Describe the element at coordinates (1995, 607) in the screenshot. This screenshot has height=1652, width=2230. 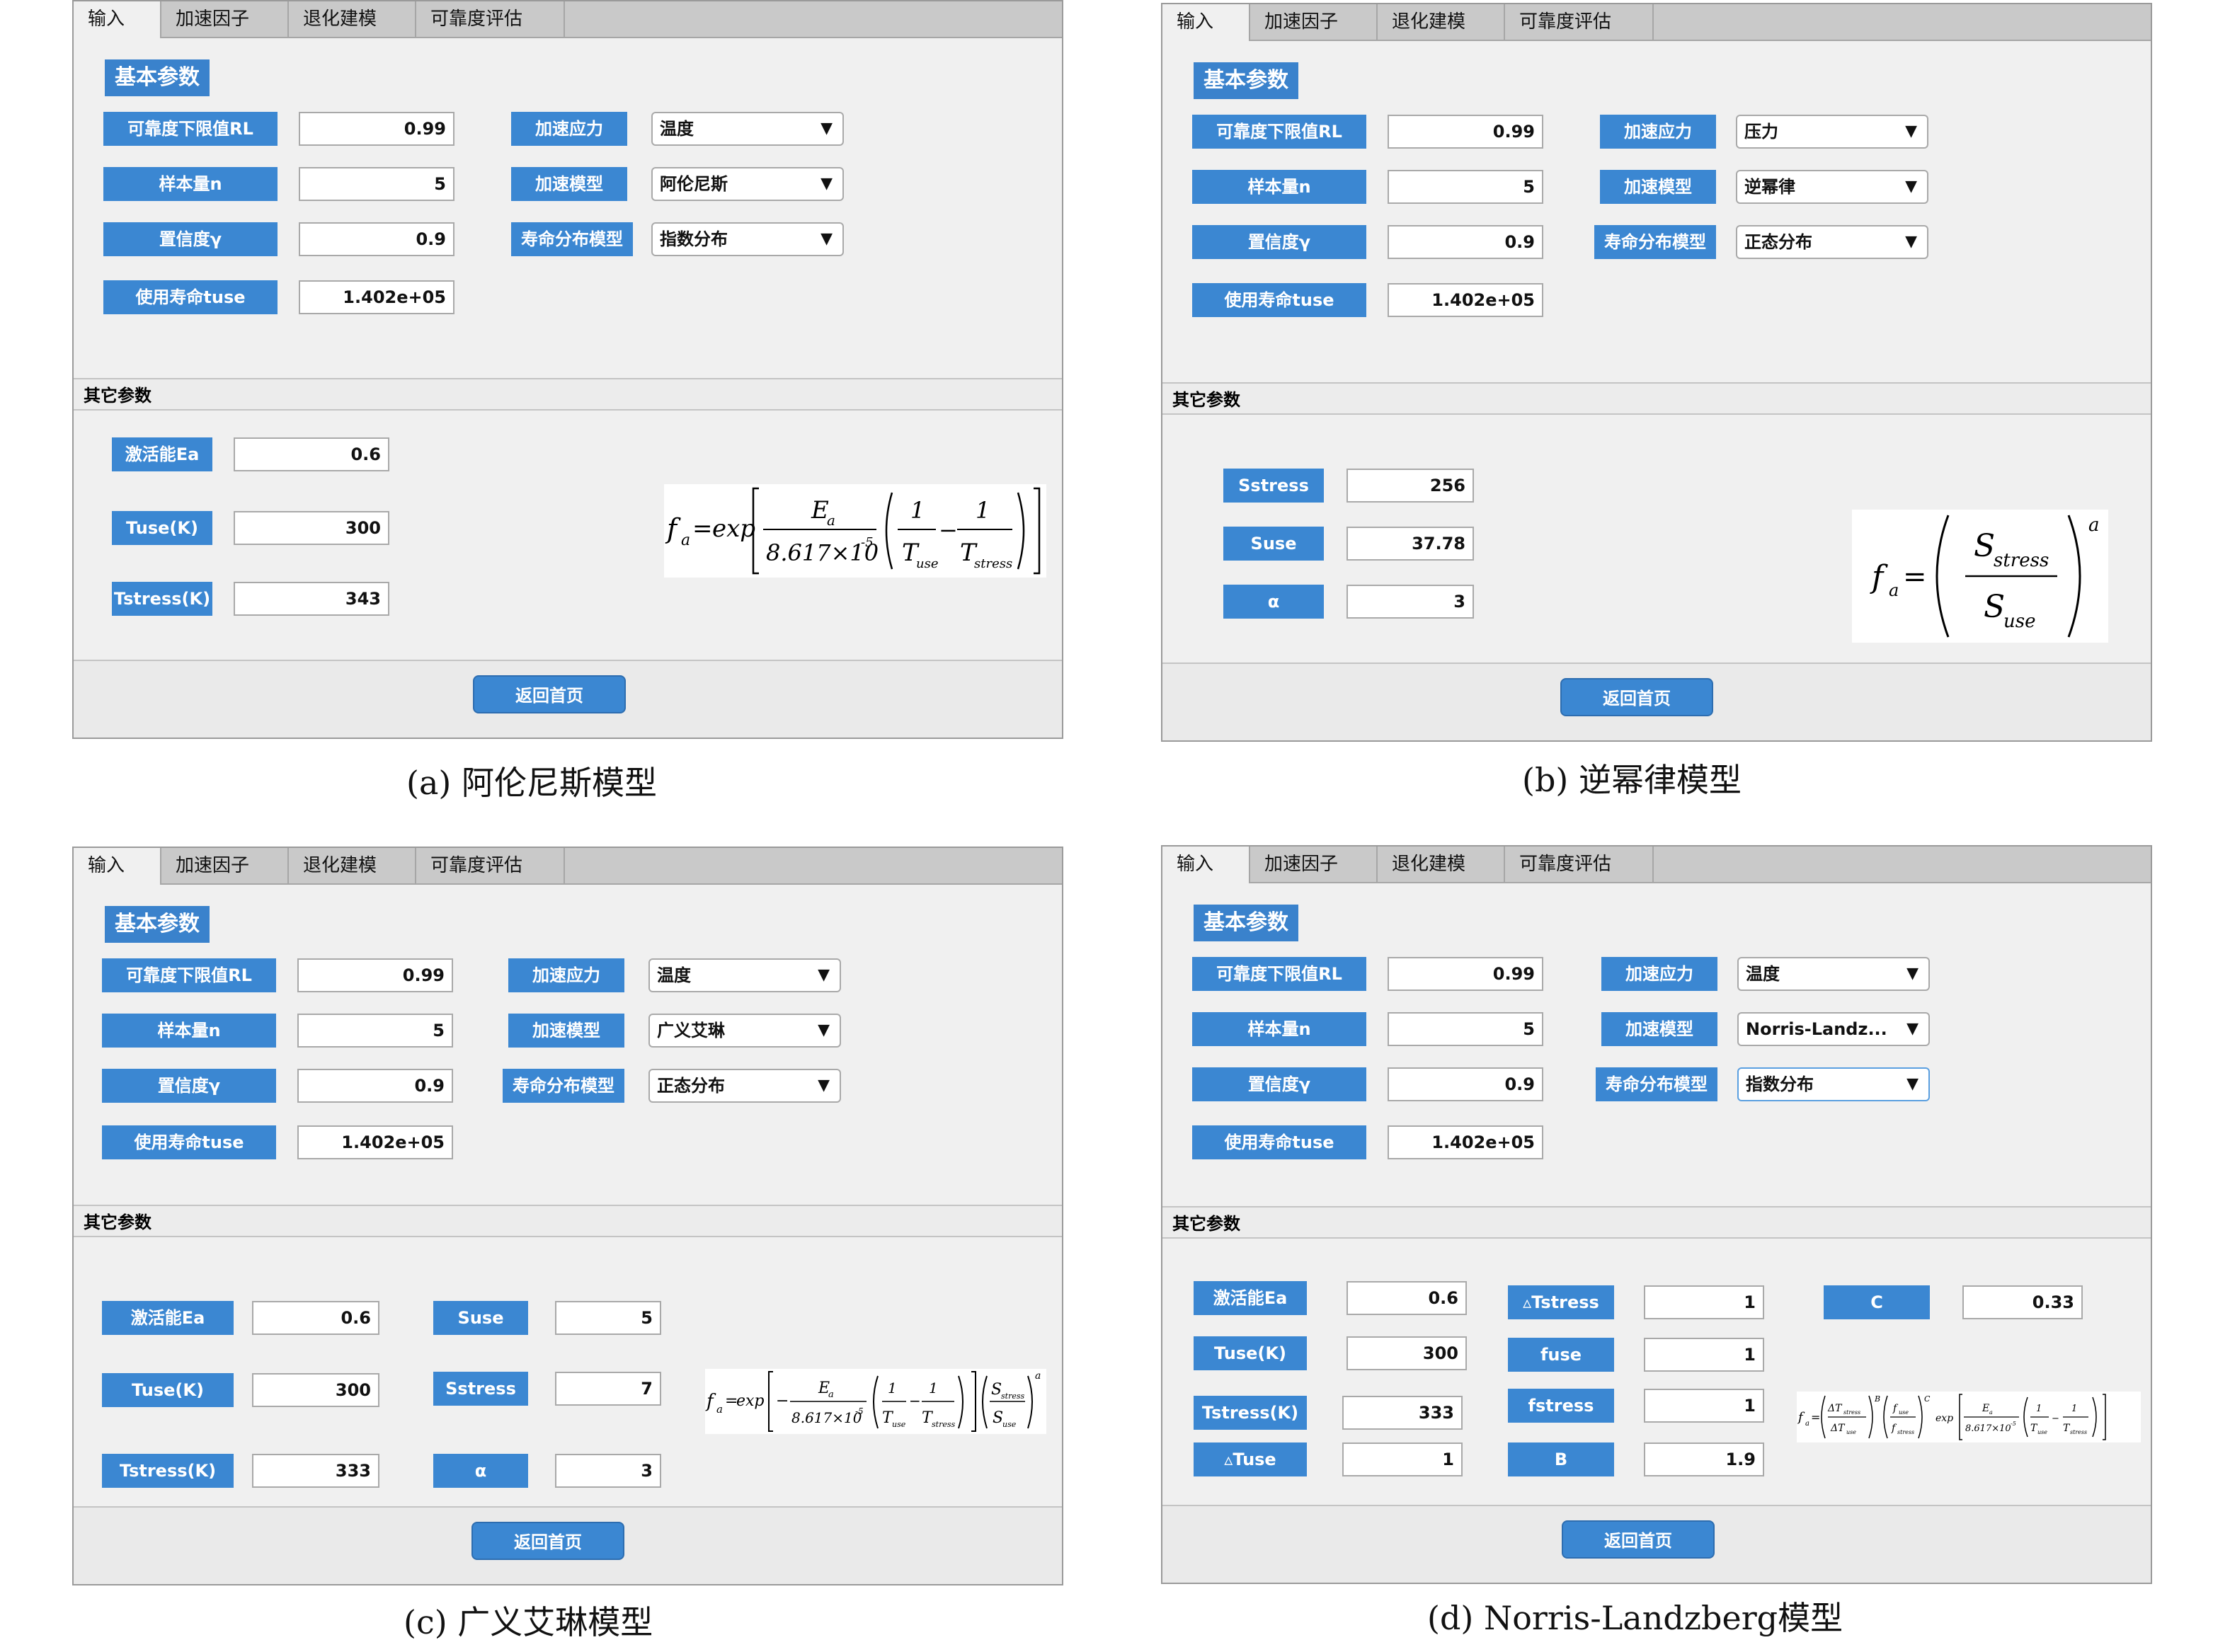
I see `s-use: S` at that location.